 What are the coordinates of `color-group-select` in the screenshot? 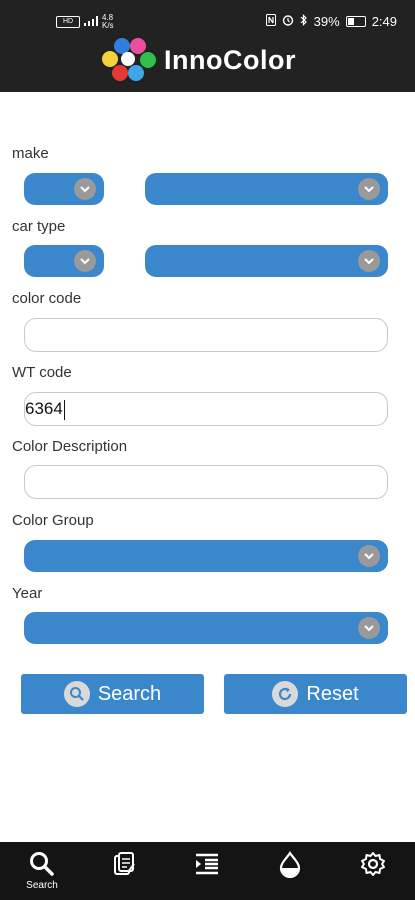 It's located at (206, 556).